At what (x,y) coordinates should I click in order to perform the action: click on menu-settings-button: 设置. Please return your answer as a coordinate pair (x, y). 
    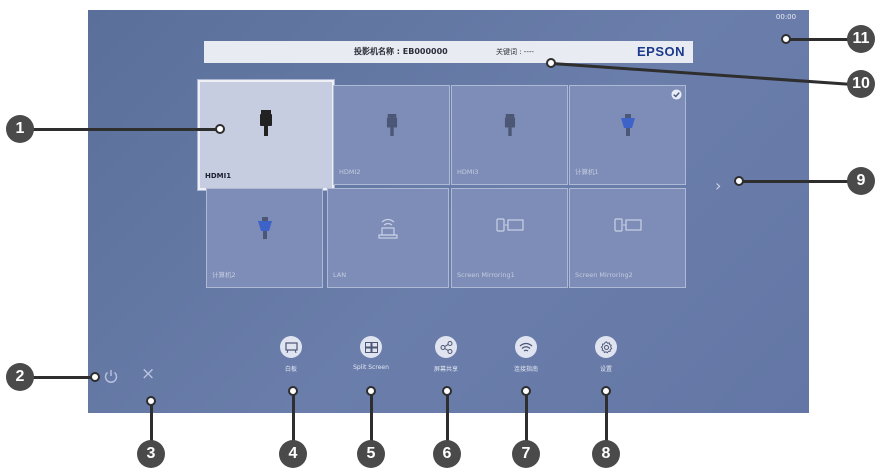
    Looking at the image, I should click on (606, 354).